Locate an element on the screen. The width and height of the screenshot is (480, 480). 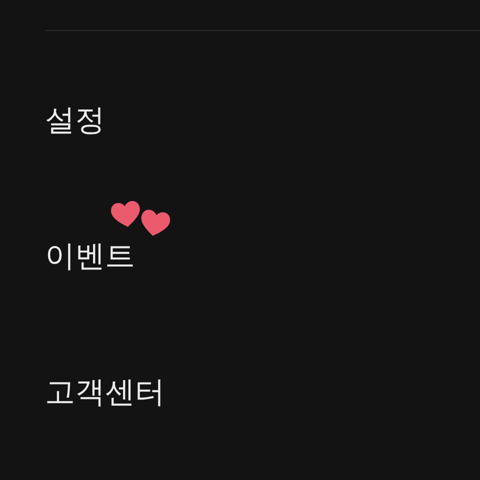
menu-item: 이벤트 is located at coordinates (90, 257).